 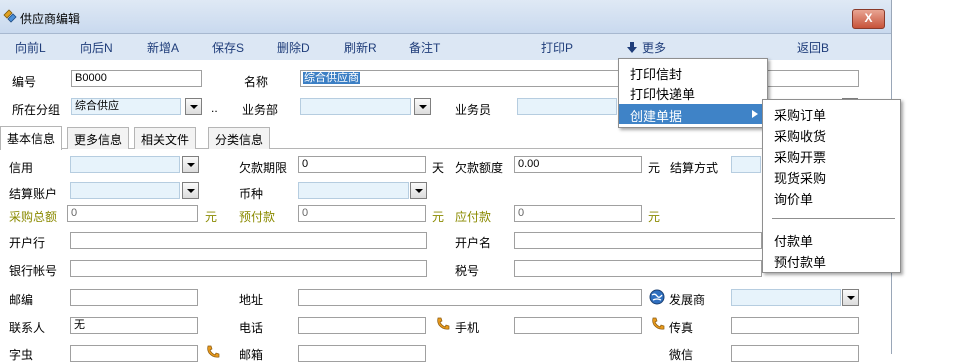 I want to click on address-input, so click(x=470, y=297).